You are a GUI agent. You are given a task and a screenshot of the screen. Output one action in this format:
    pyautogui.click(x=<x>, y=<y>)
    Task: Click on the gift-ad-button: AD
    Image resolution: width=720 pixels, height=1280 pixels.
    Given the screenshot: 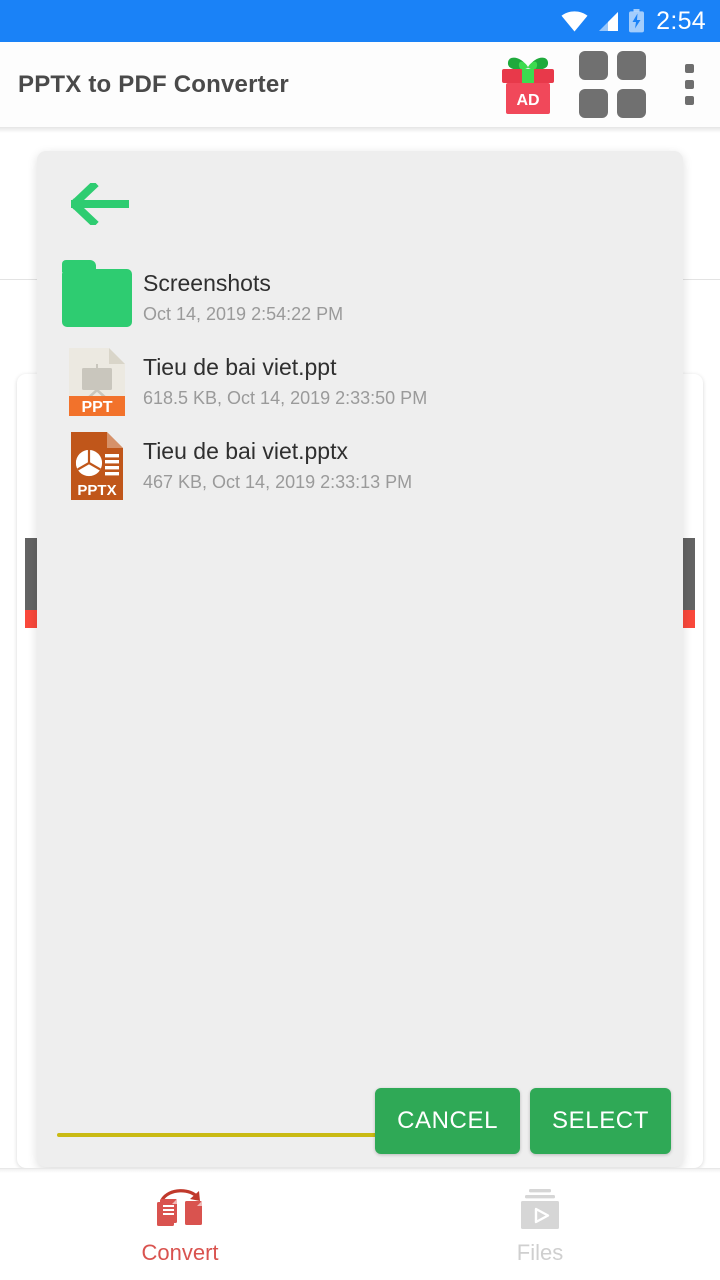 What is the action you would take?
    pyautogui.click(x=528, y=85)
    